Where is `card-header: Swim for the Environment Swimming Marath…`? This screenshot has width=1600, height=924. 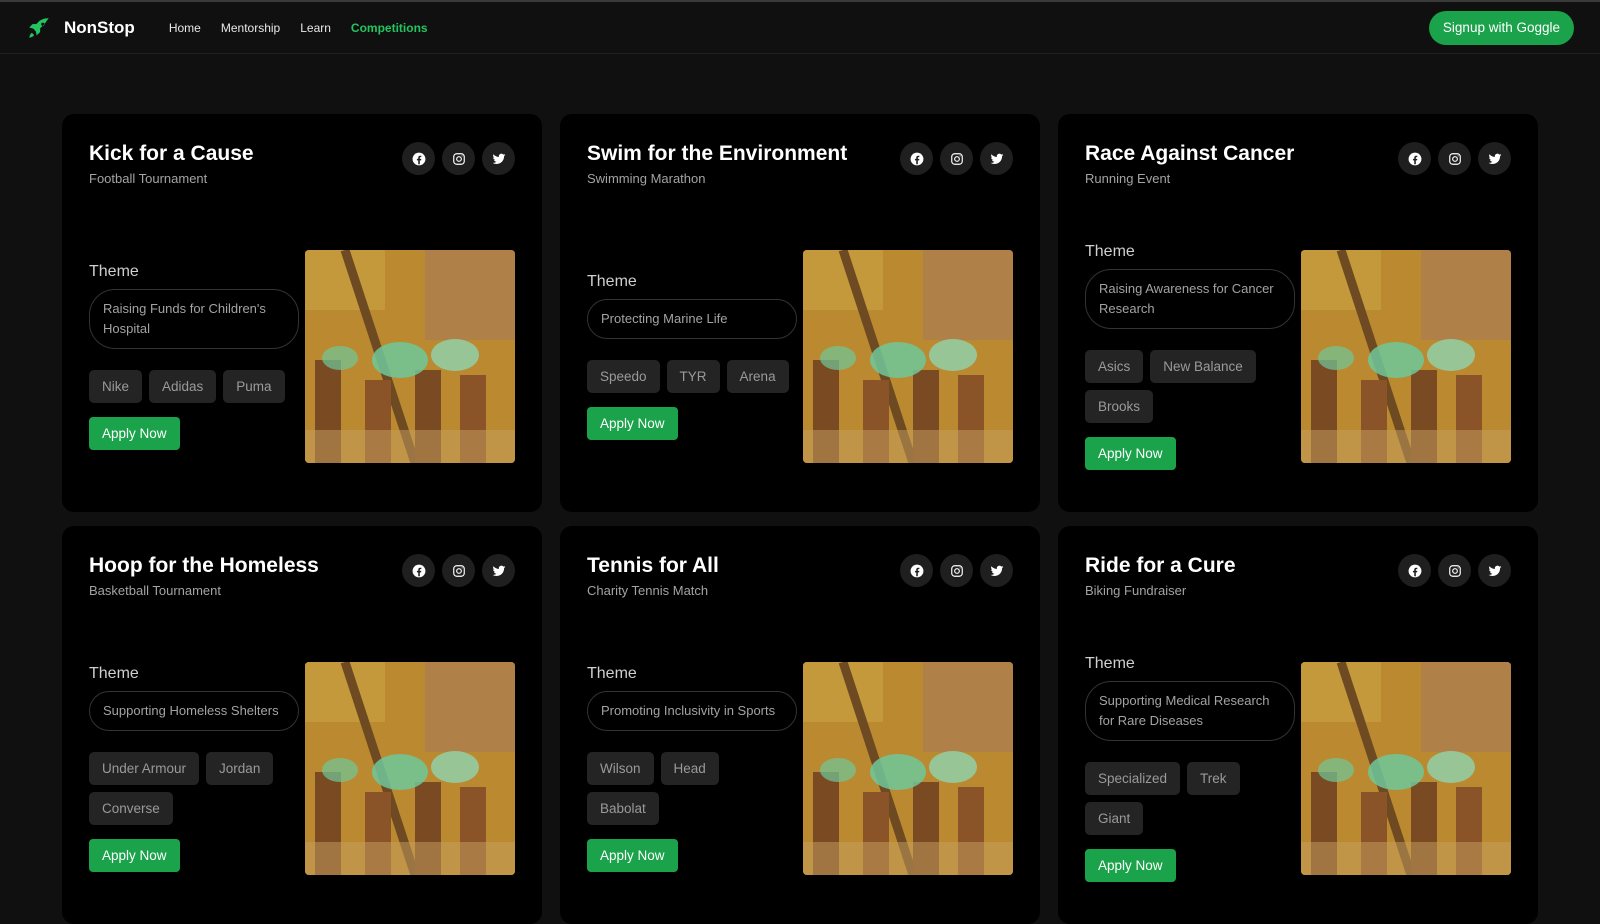
card-header: Swim for the Environment Swimming Marath… is located at coordinates (800, 164).